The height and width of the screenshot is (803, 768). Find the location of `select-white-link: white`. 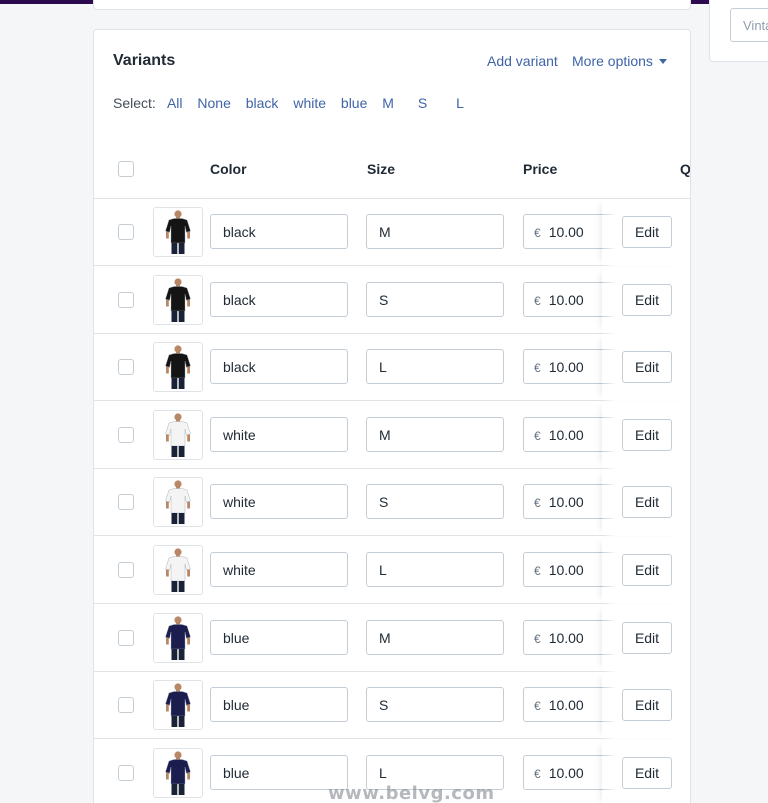

select-white-link: white is located at coordinates (309, 103).